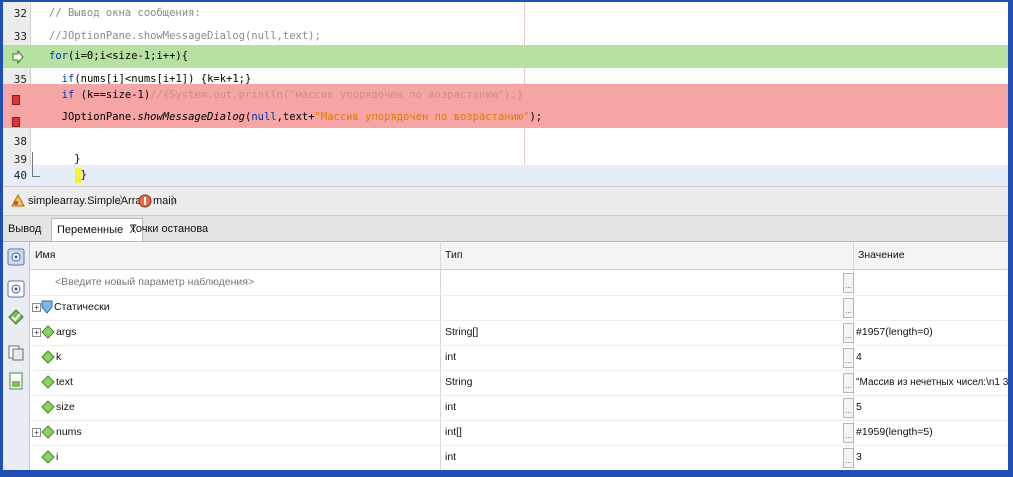 This screenshot has height=477, width=1013. Describe the element at coordinates (519, 408) in the screenshot. I see `table-row: size int ... 5` at that location.